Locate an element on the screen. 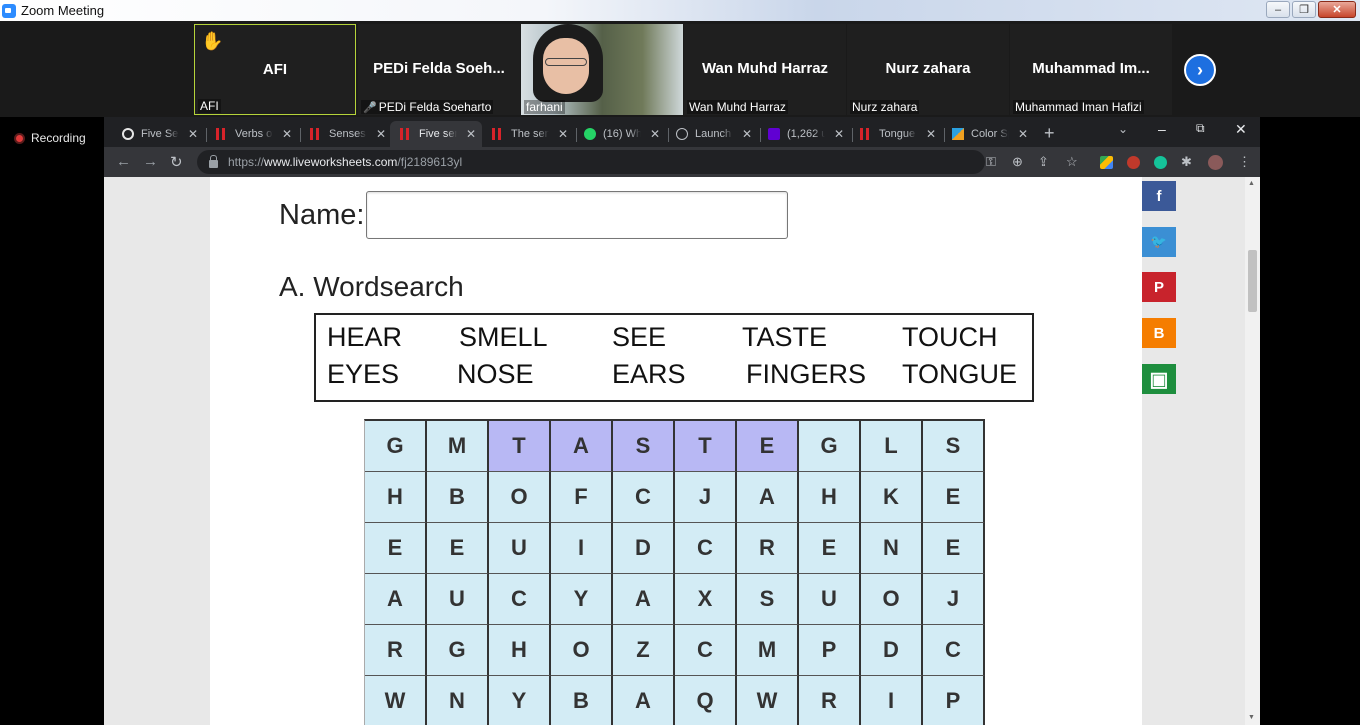 The width and height of the screenshot is (1360, 725). browser-tab: Color Sp ✕ is located at coordinates (988, 134).